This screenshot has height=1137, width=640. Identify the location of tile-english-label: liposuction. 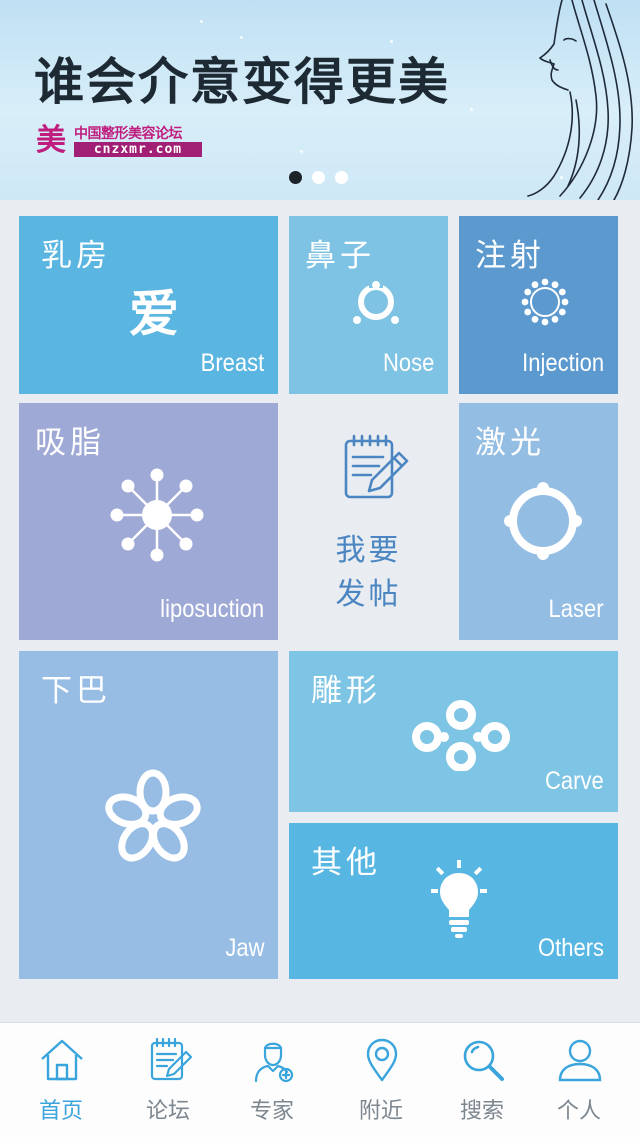
(212, 609).